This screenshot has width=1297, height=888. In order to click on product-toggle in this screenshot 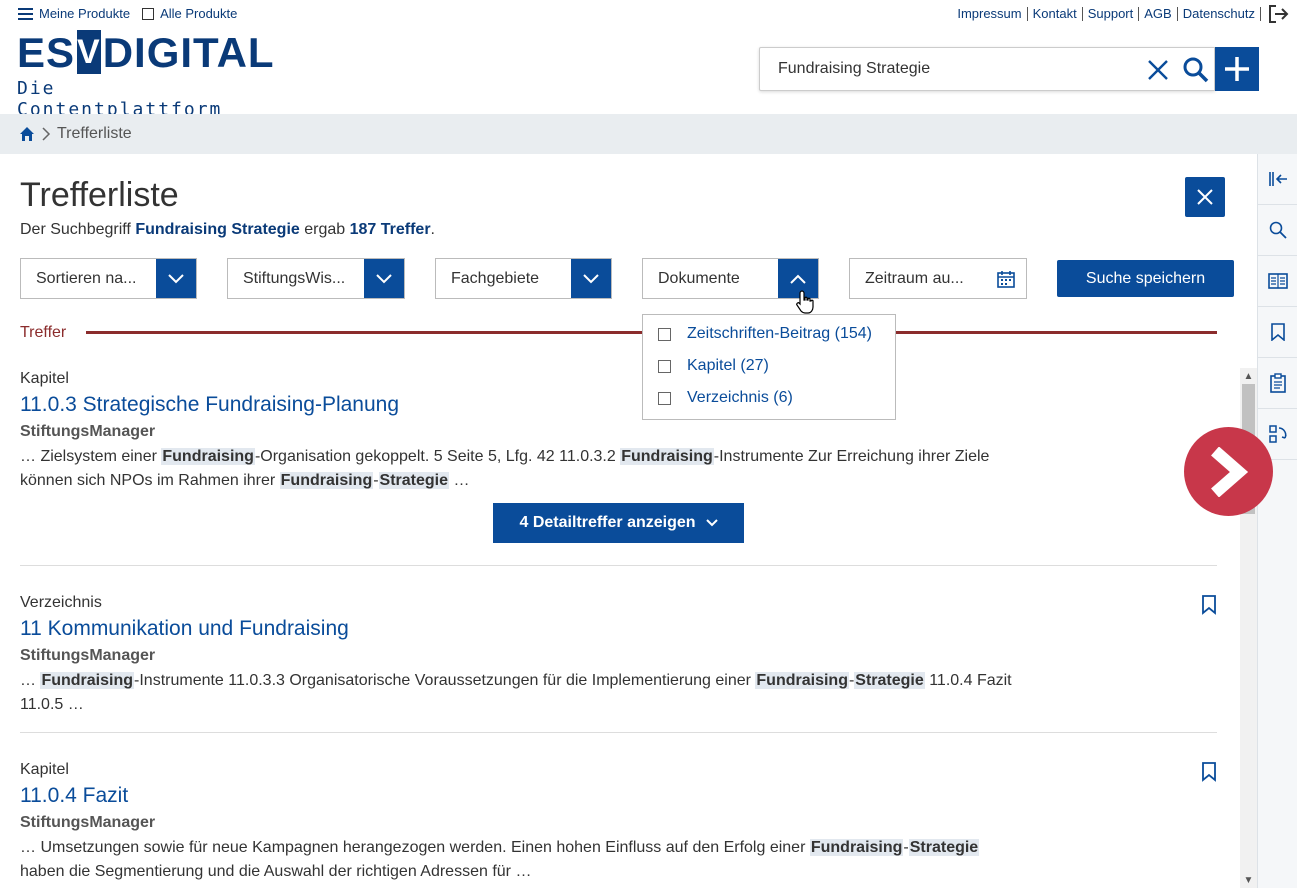, I will do `click(384, 278)`.